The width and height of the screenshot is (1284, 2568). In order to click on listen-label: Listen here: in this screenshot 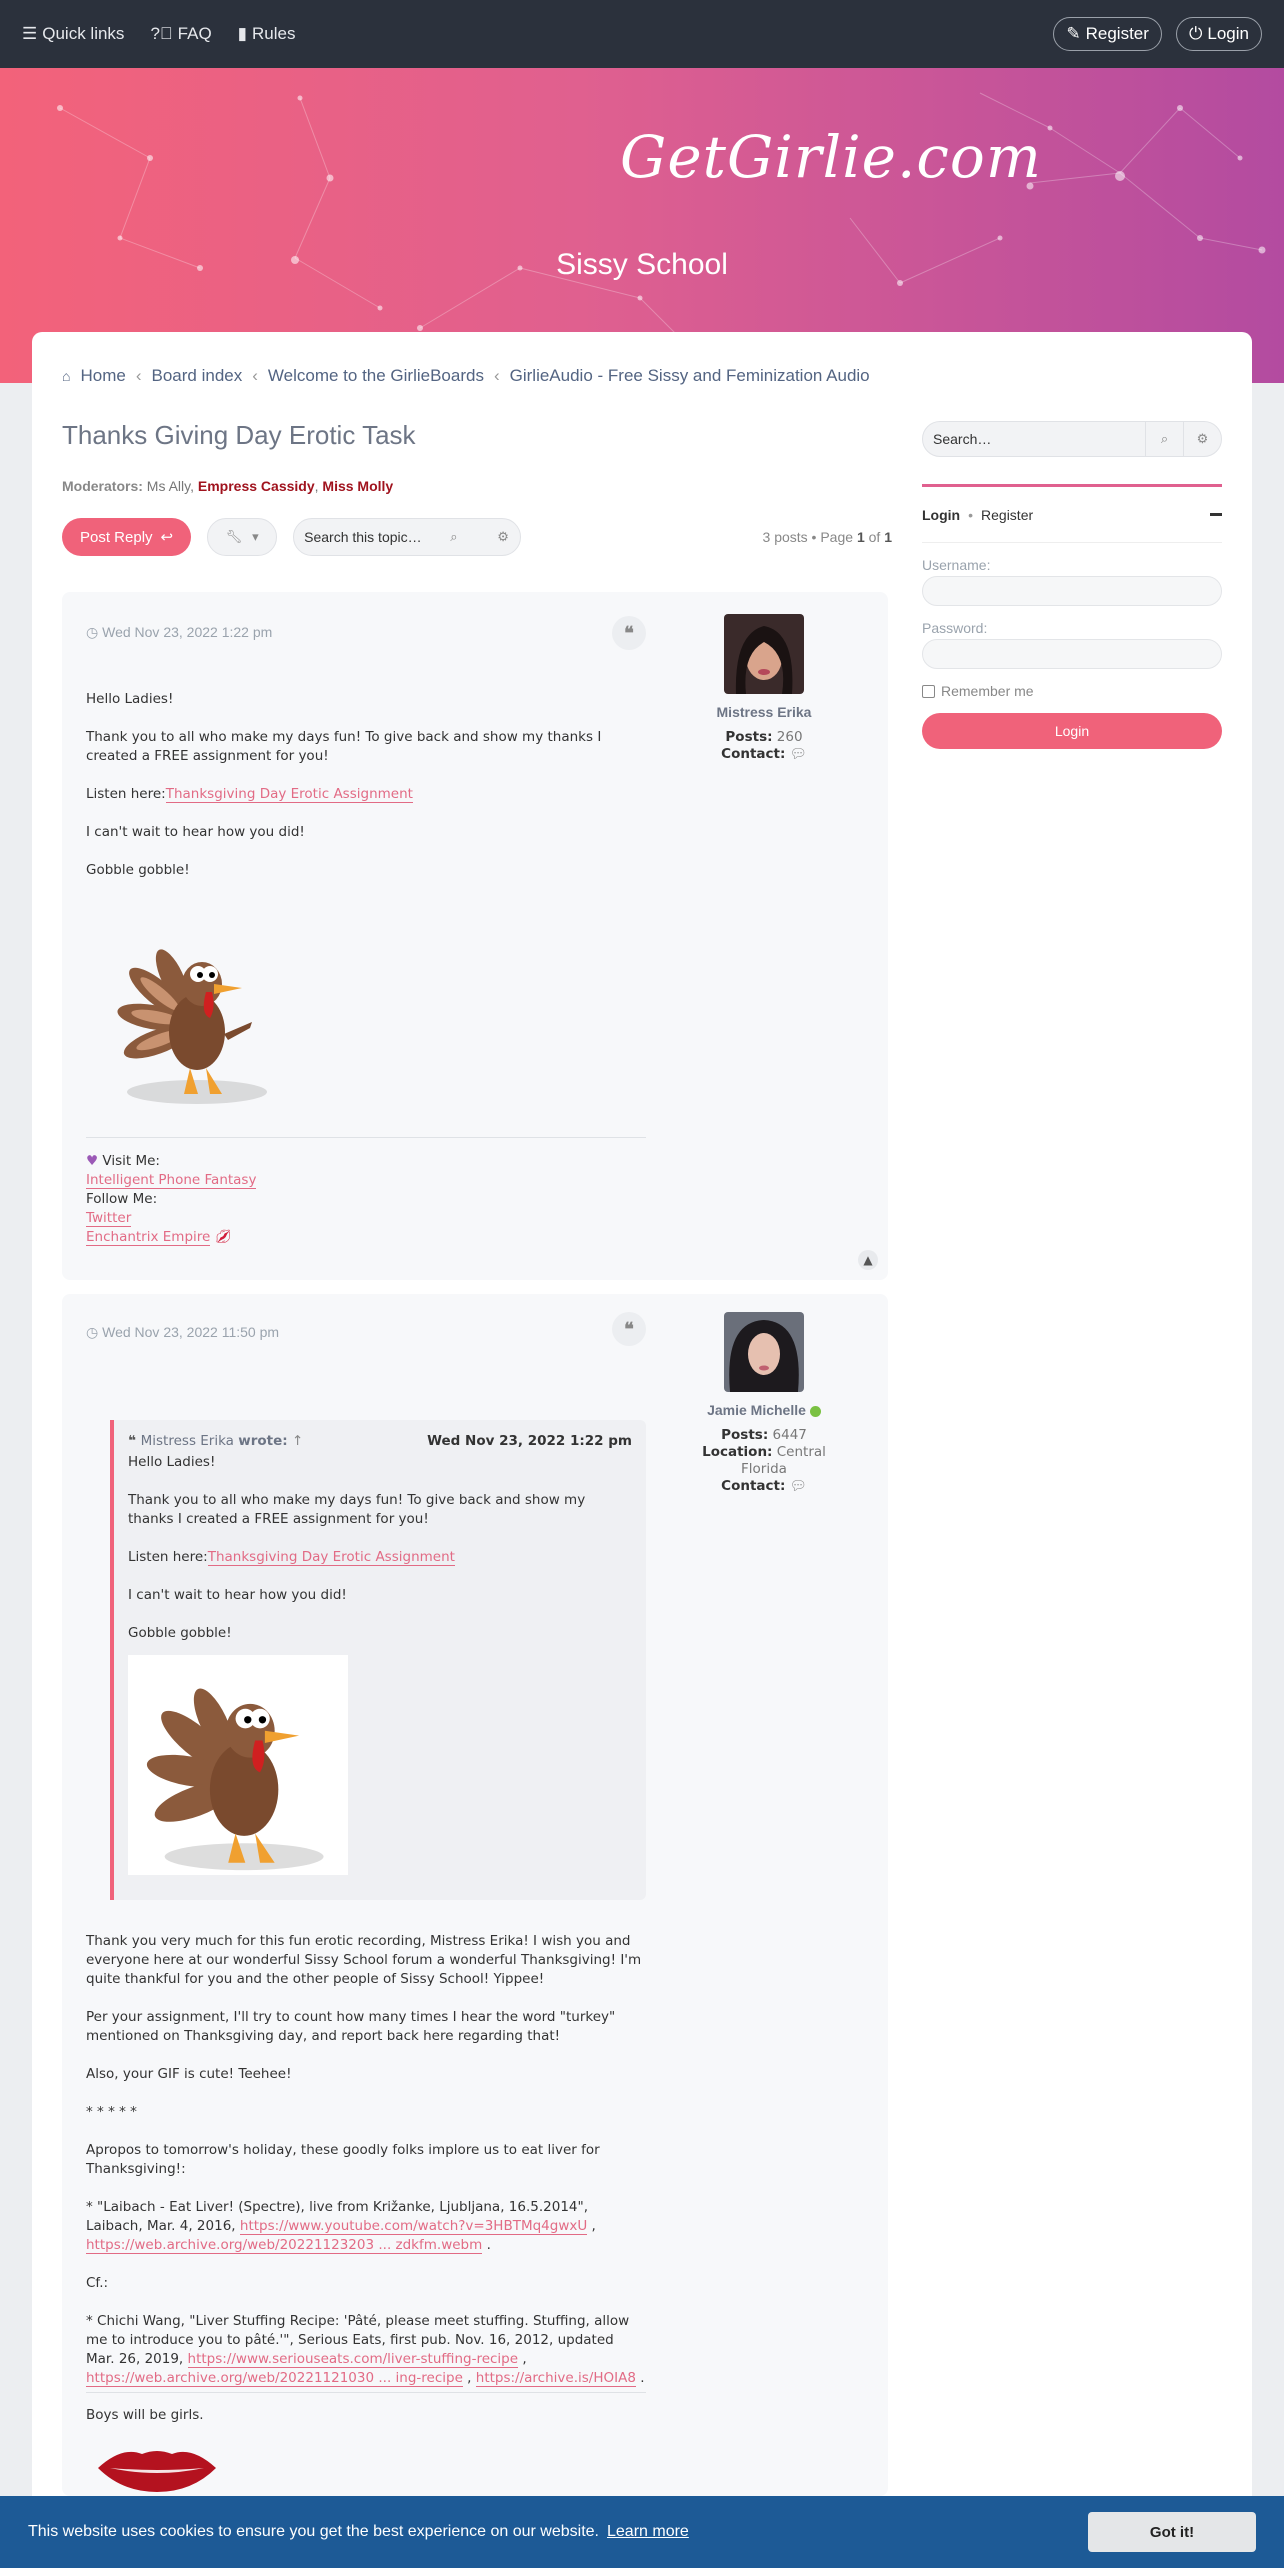, I will do `click(168, 1557)`.